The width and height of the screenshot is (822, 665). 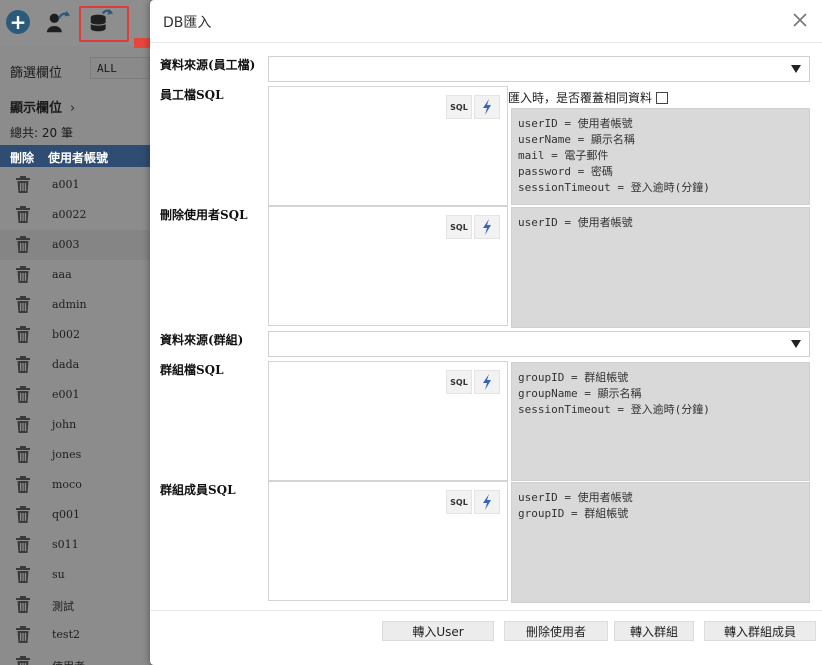 I want to click on header-delete: 刪除, so click(x=22, y=158).